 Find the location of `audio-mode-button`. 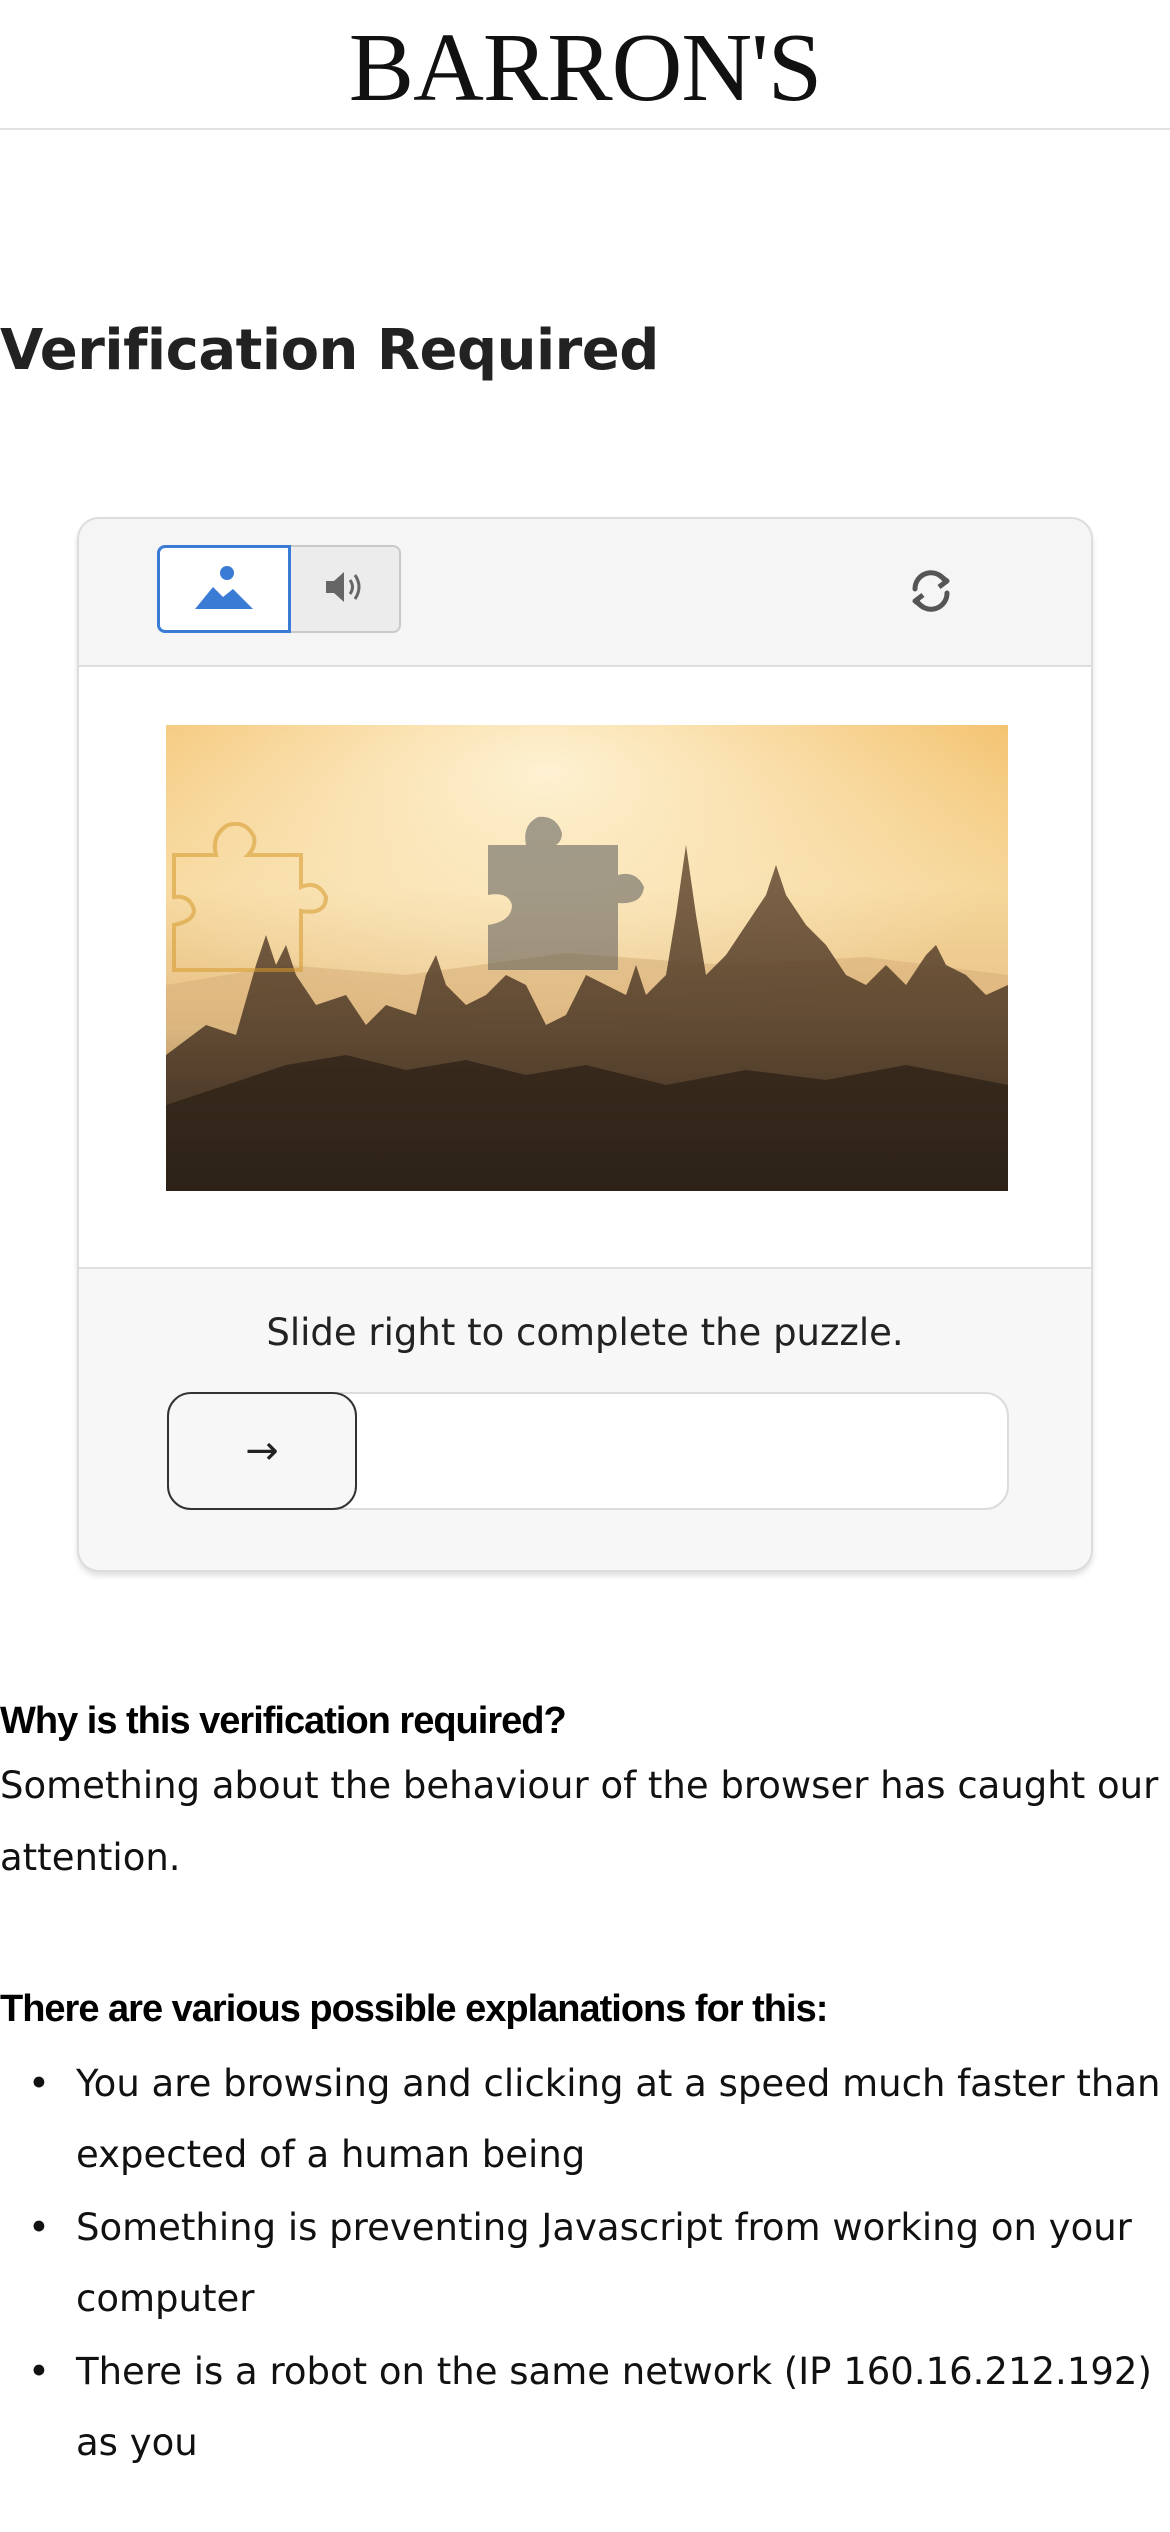

audio-mode-button is located at coordinates (346, 589).